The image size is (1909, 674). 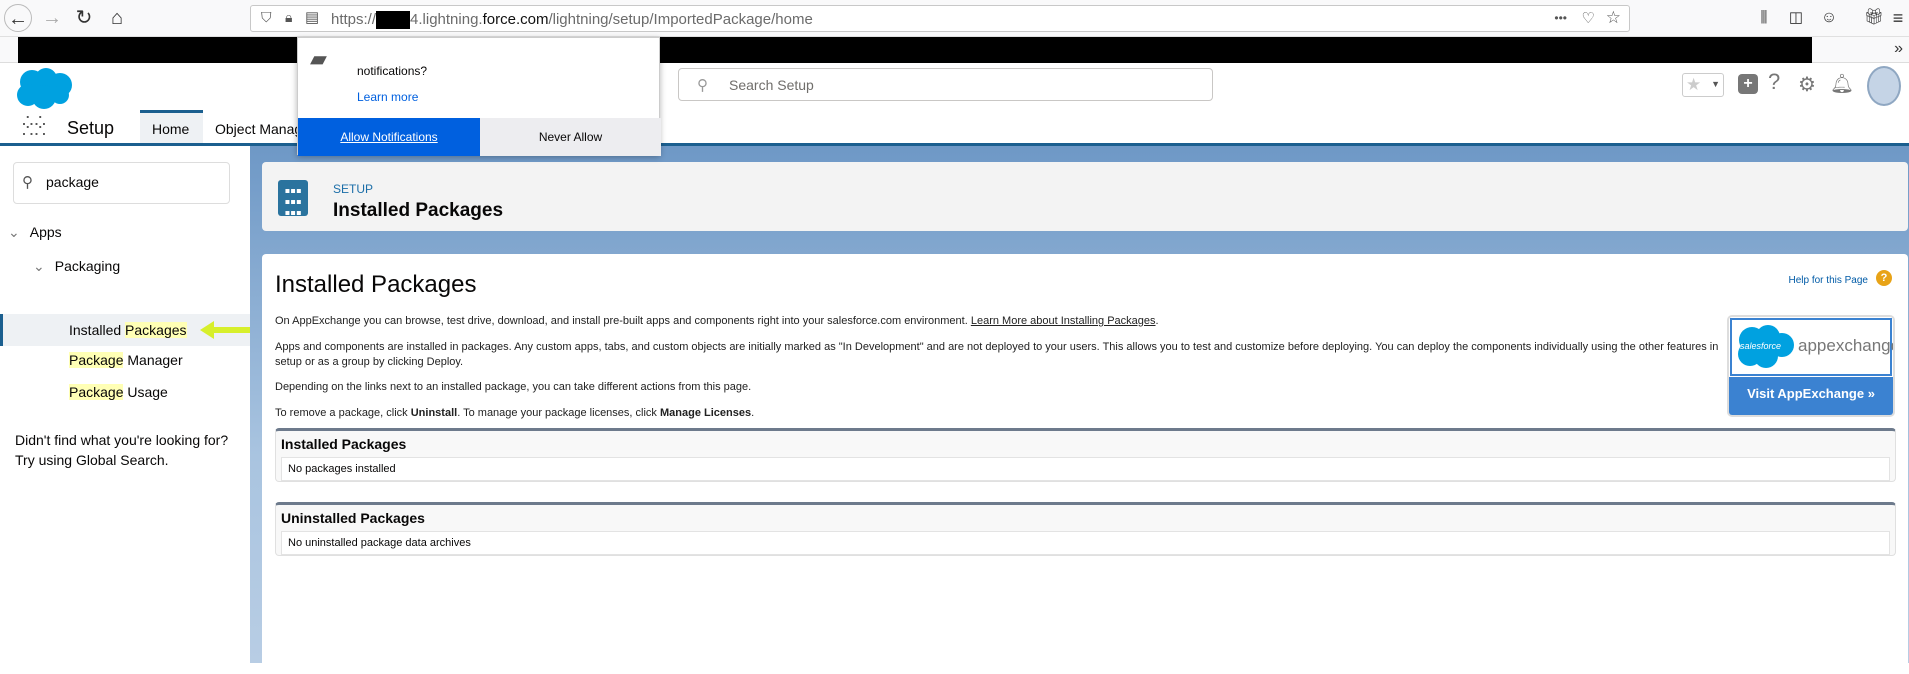 I want to click on quick-find-input: ⚲ package, so click(x=121, y=183).